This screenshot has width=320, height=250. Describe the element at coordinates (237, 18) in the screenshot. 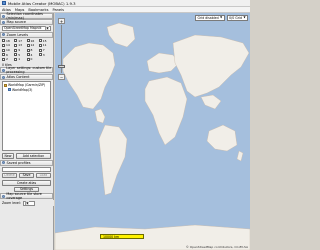

I see `map-source-select: 0/0 Grid ▼` at that location.